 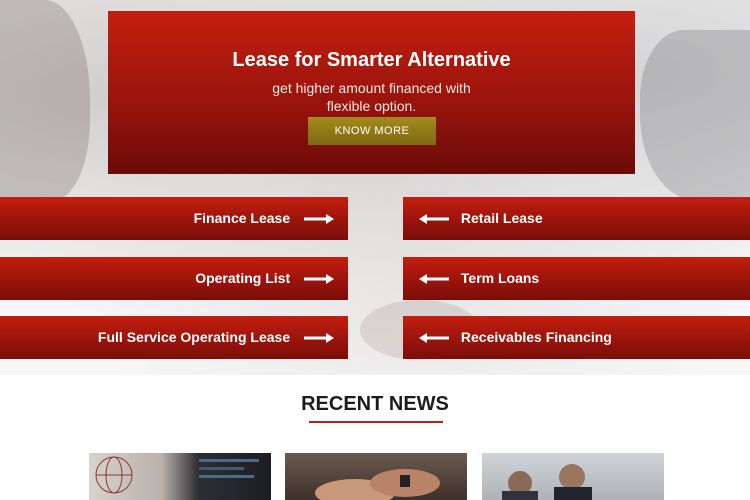 I want to click on service-label: Full Service Operating Lease, so click(x=194, y=337).